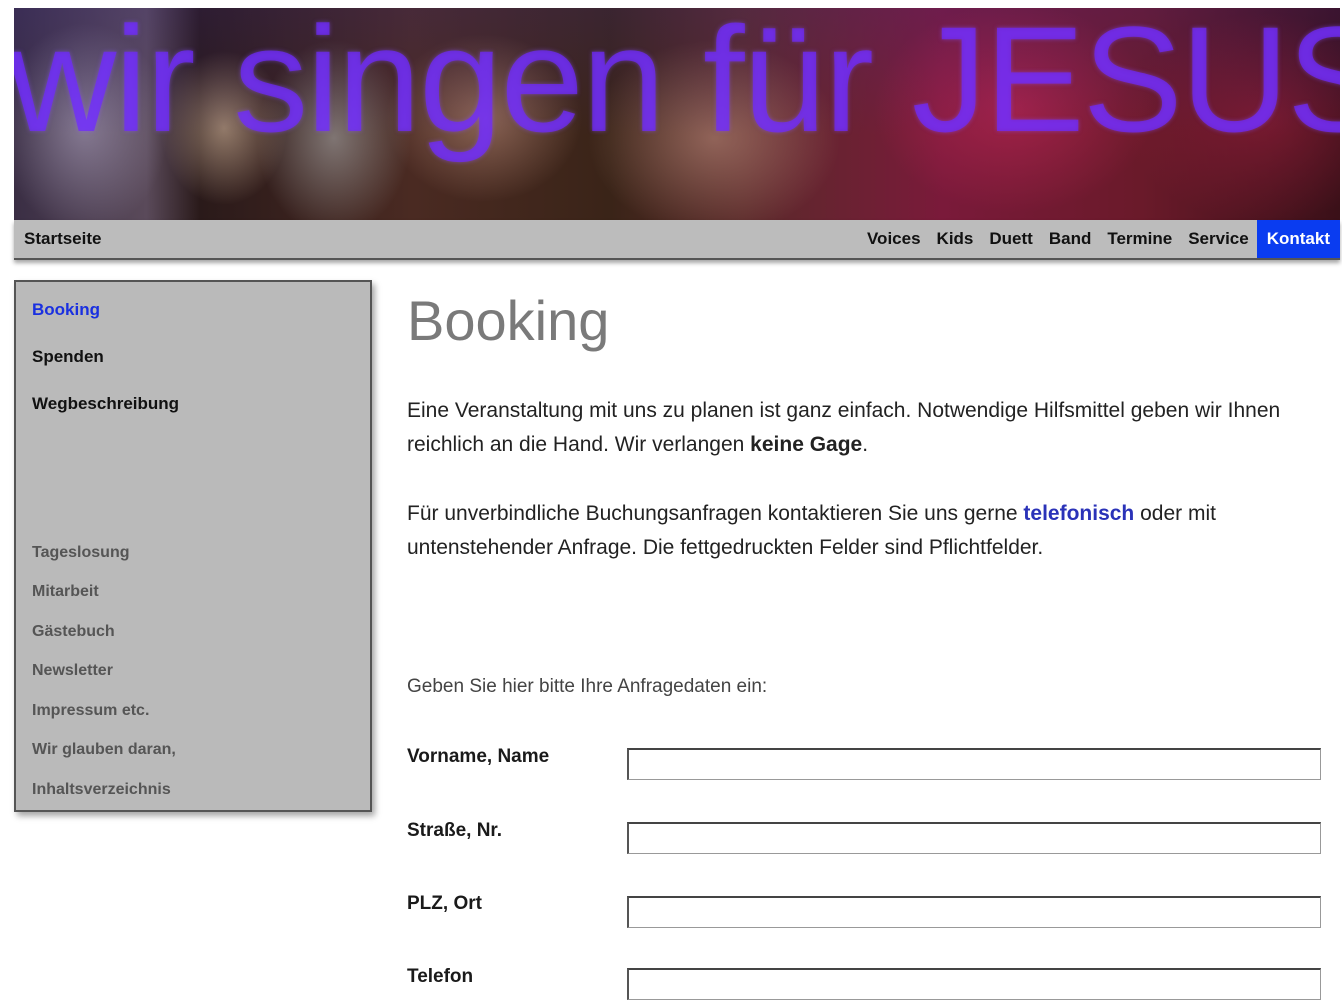  Describe the element at coordinates (974, 764) in the screenshot. I see `name-input` at that location.